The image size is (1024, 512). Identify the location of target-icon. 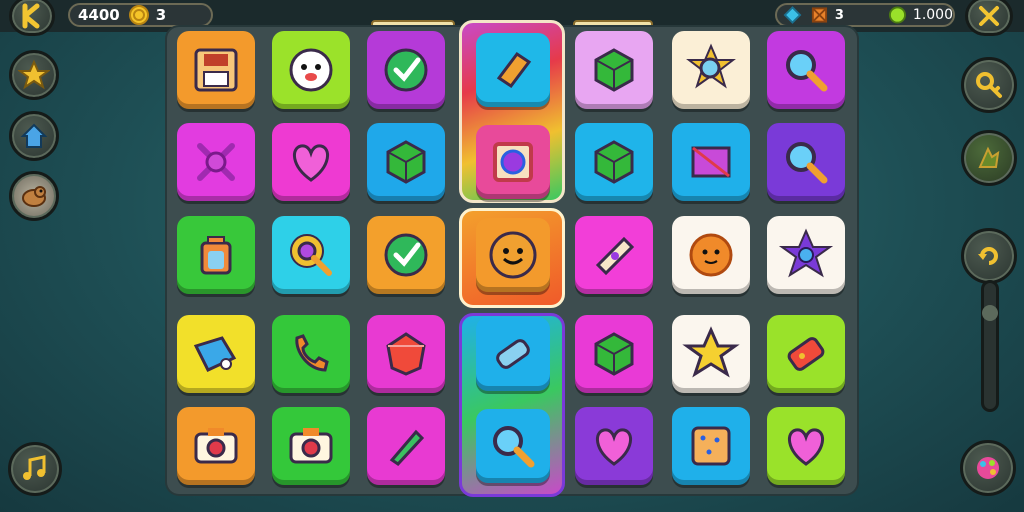
(216, 162).